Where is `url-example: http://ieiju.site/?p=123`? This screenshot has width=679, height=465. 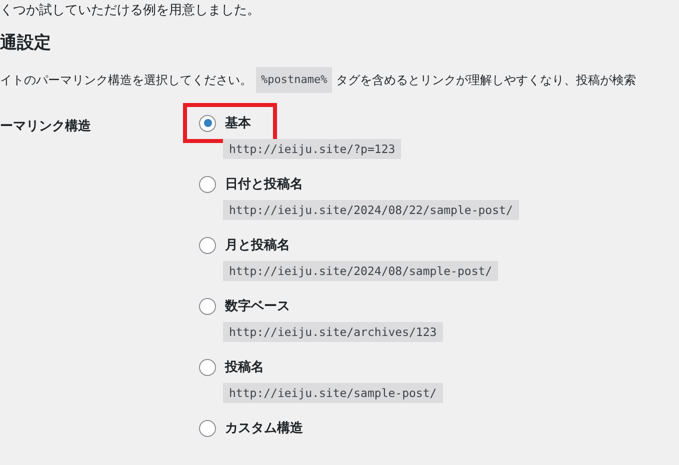
url-example: http://ieiju.site/?p=123 is located at coordinates (312, 149).